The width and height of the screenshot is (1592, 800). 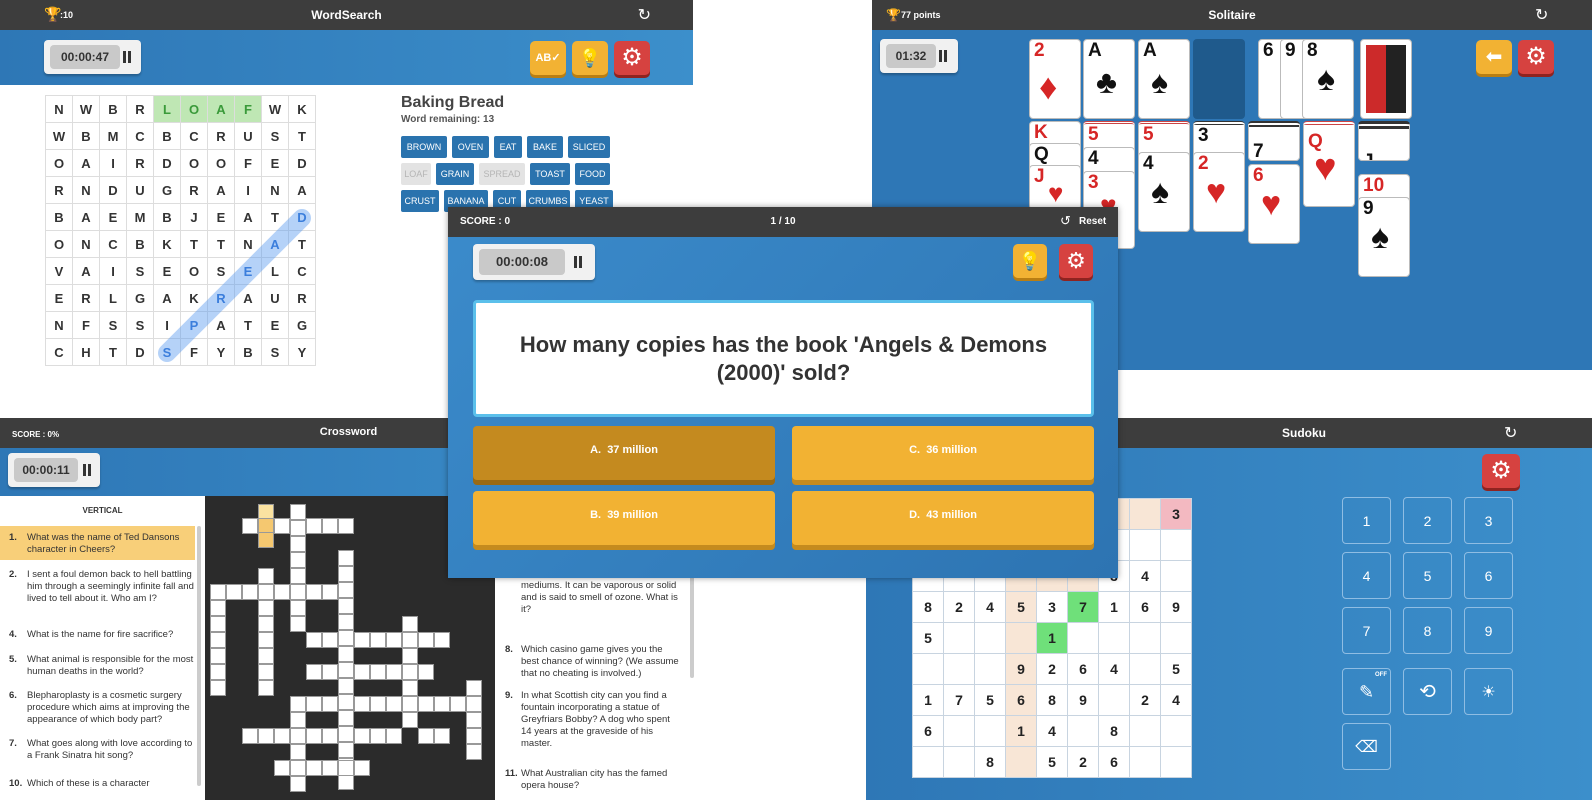 What do you see at coordinates (1164, 79) in the screenshot?
I see `foundation-spades: A ♠` at bounding box center [1164, 79].